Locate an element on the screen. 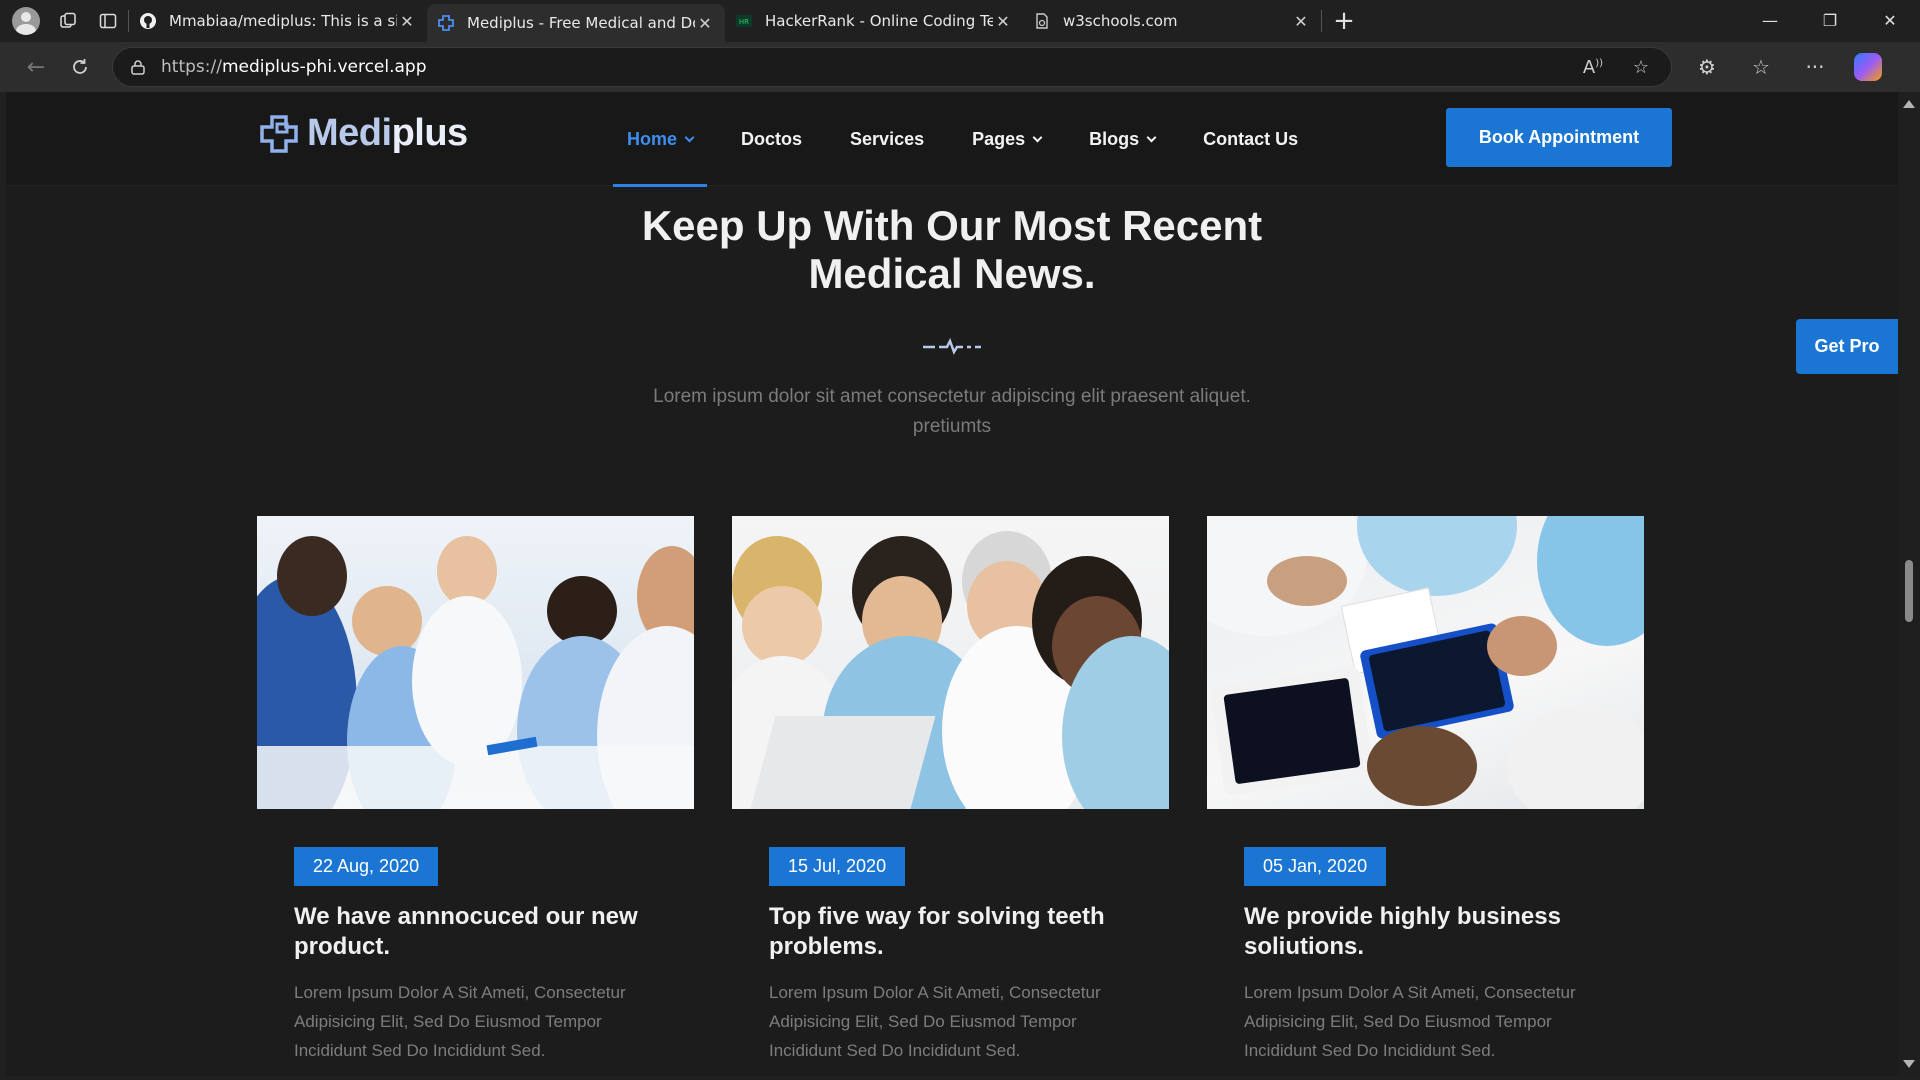  window-controls: — ❐ ✕ is located at coordinates (1830, 21).